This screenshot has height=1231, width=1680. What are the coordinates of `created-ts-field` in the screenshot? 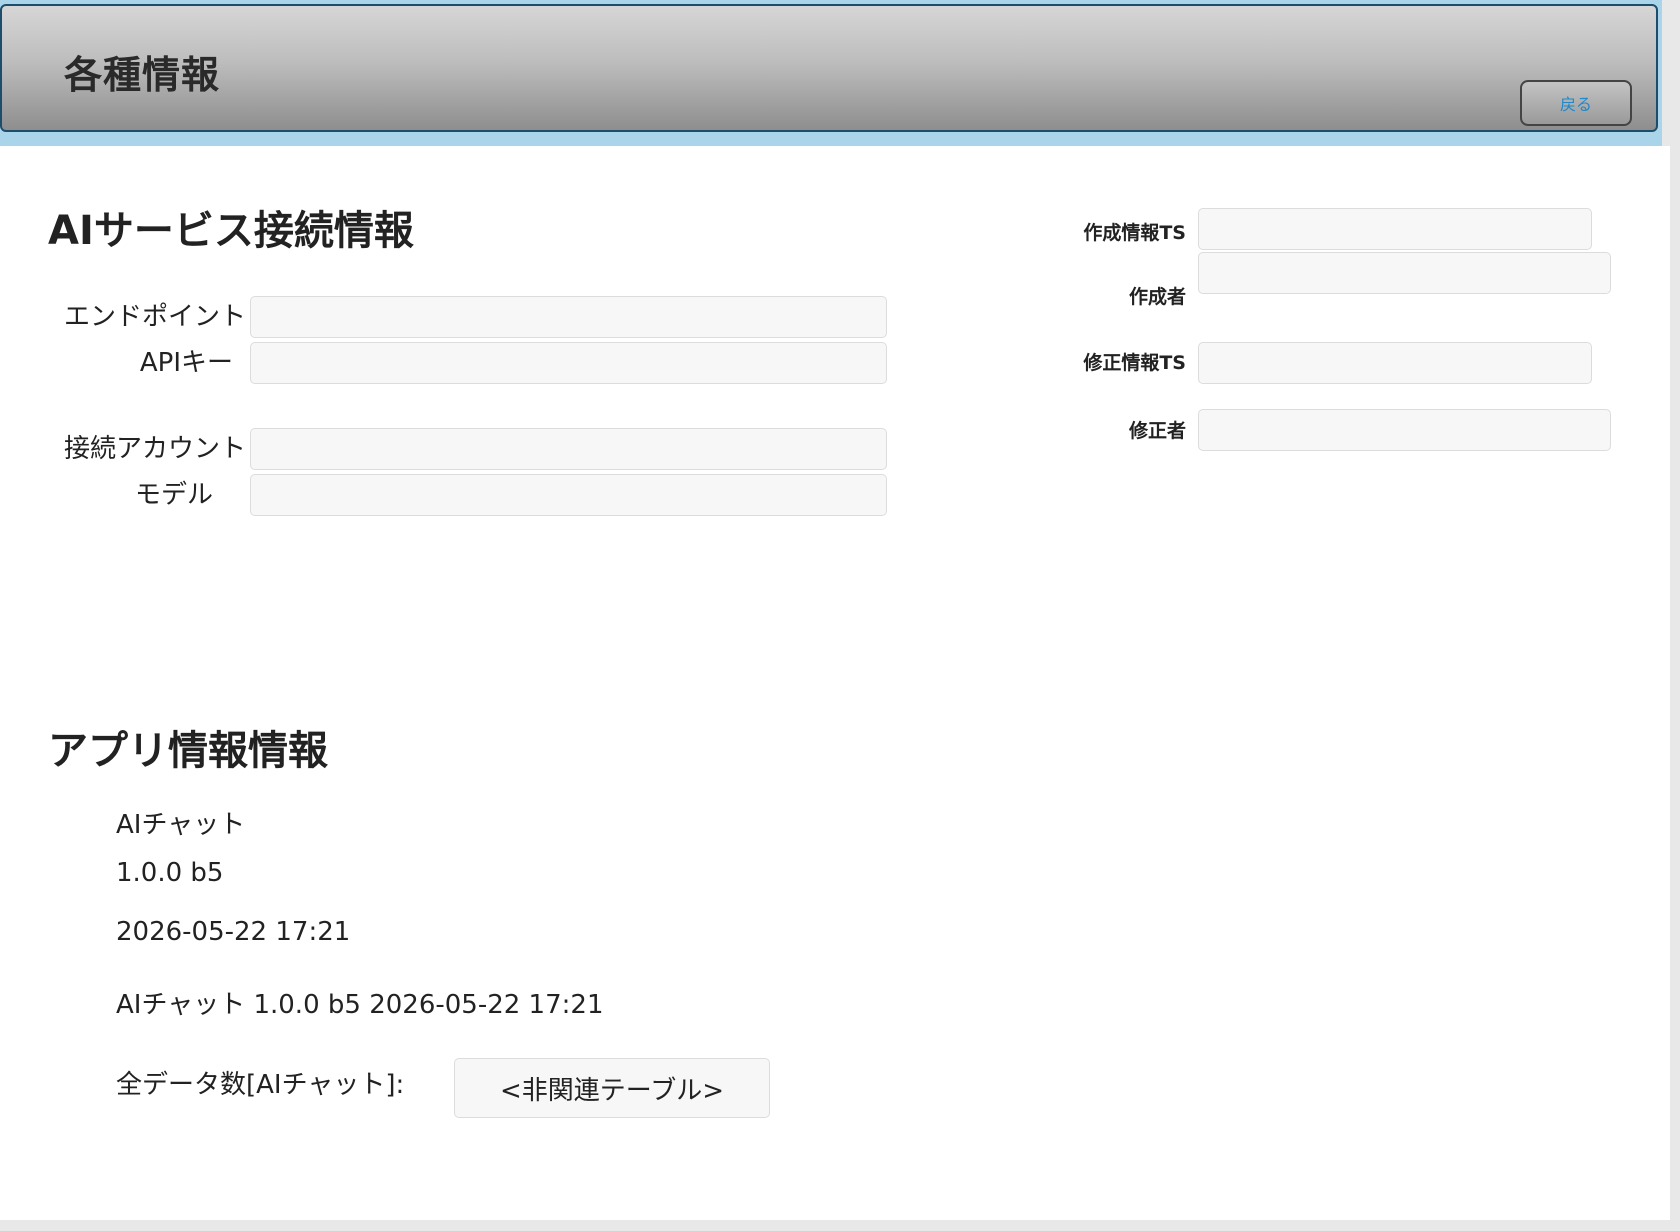 It's located at (1395, 229).